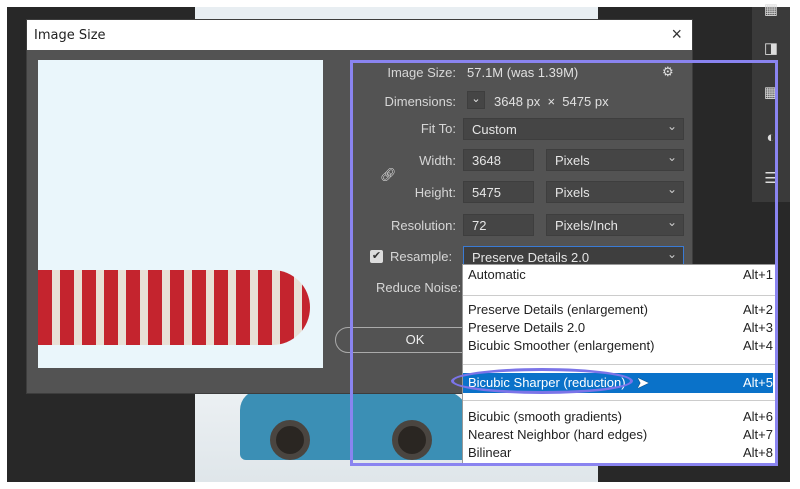 The height and width of the screenshot is (489, 800). What do you see at coordinates (388, 175) in the screenshot?
I see `constrain-link-icon: 🔗︎` at bounding box center [388, 175].